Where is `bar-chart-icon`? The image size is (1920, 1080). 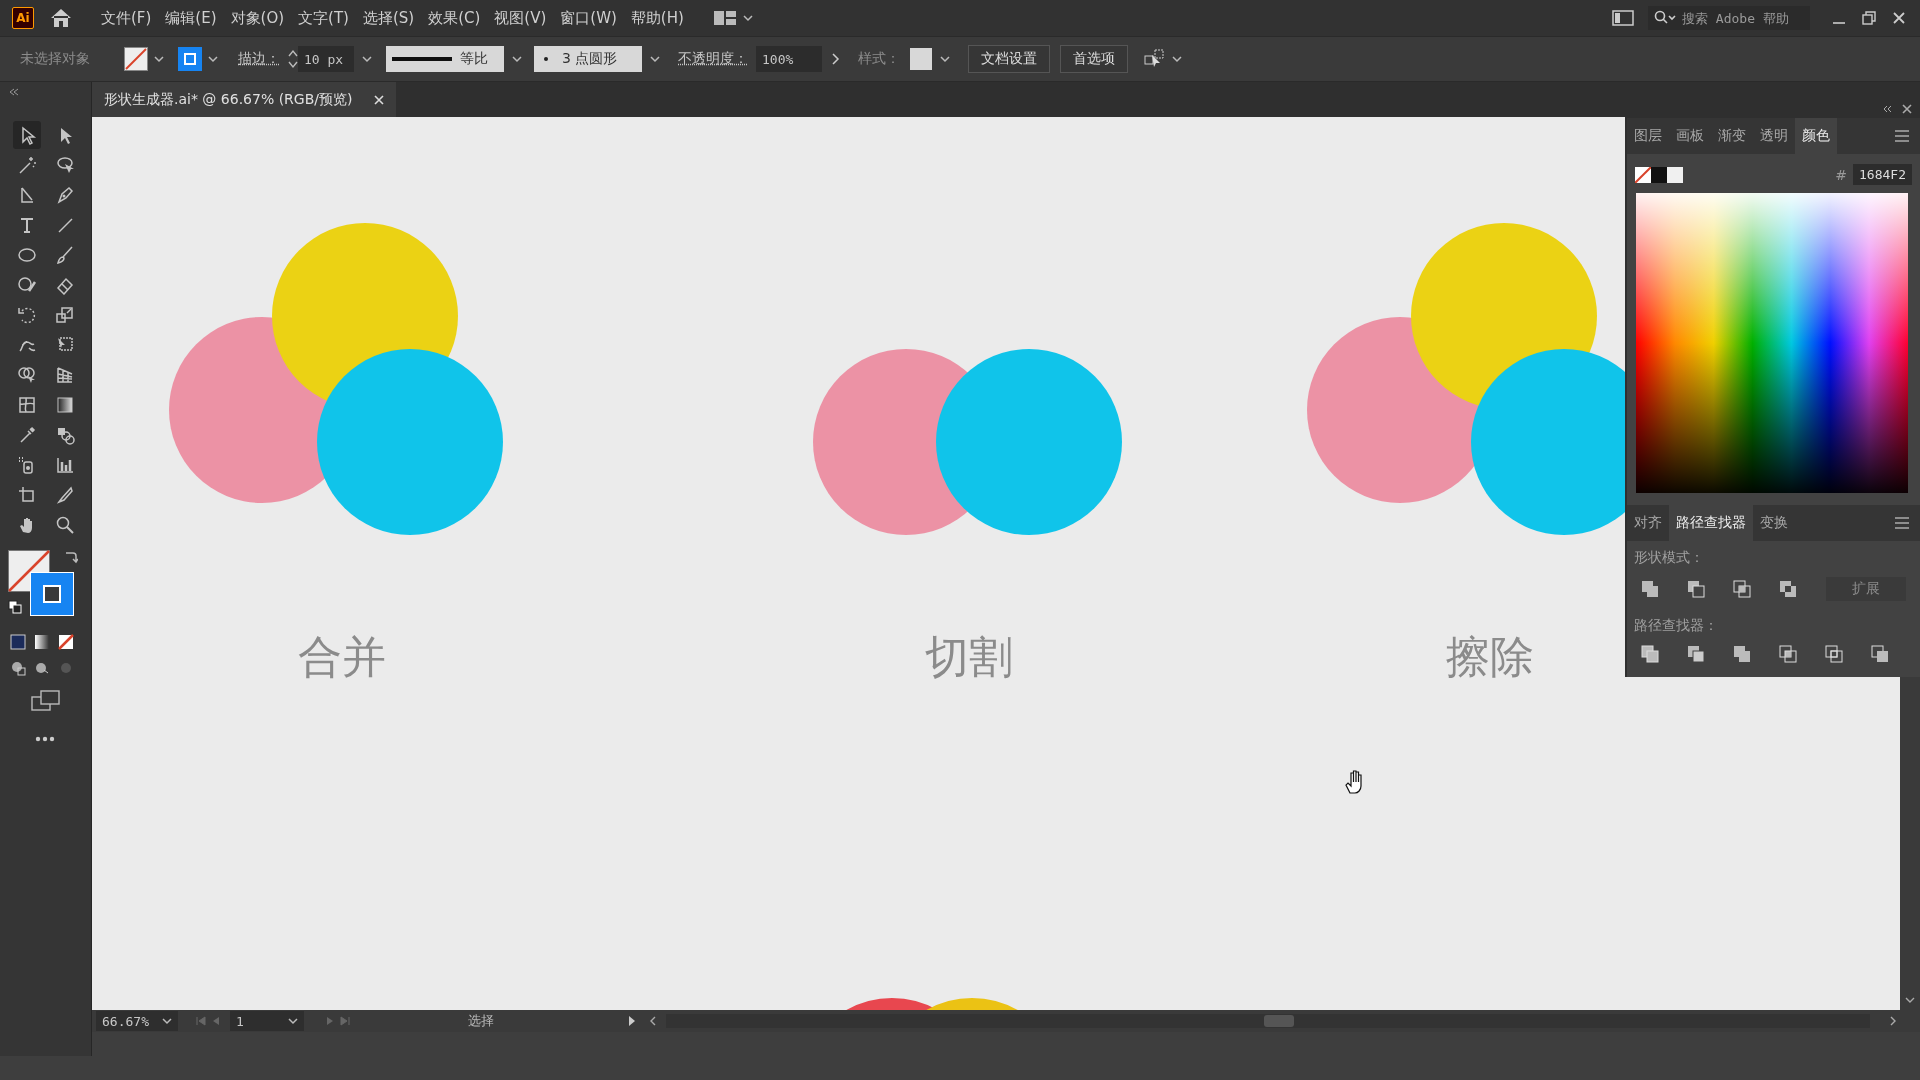
bar-chart-icon is located at coordinates (65, 465).